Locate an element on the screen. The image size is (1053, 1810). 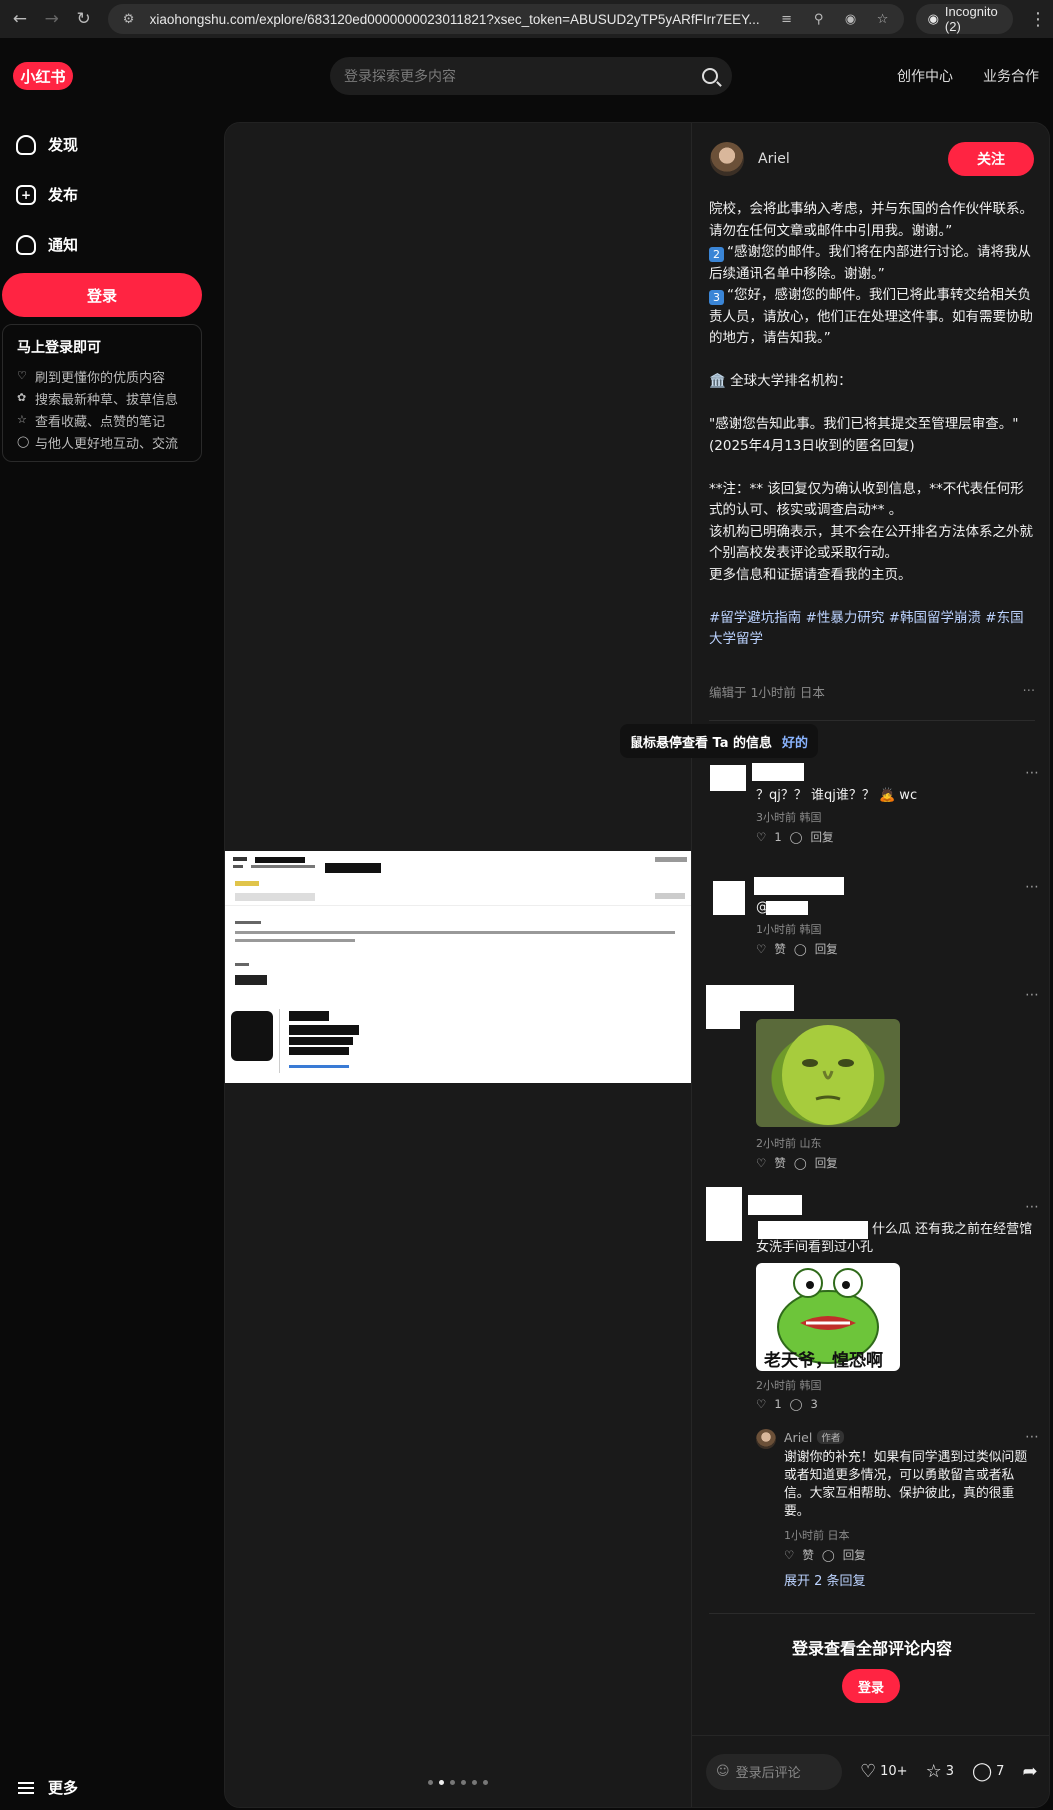
zoom-icon: ⚲ is located at coordinates (819, 19).